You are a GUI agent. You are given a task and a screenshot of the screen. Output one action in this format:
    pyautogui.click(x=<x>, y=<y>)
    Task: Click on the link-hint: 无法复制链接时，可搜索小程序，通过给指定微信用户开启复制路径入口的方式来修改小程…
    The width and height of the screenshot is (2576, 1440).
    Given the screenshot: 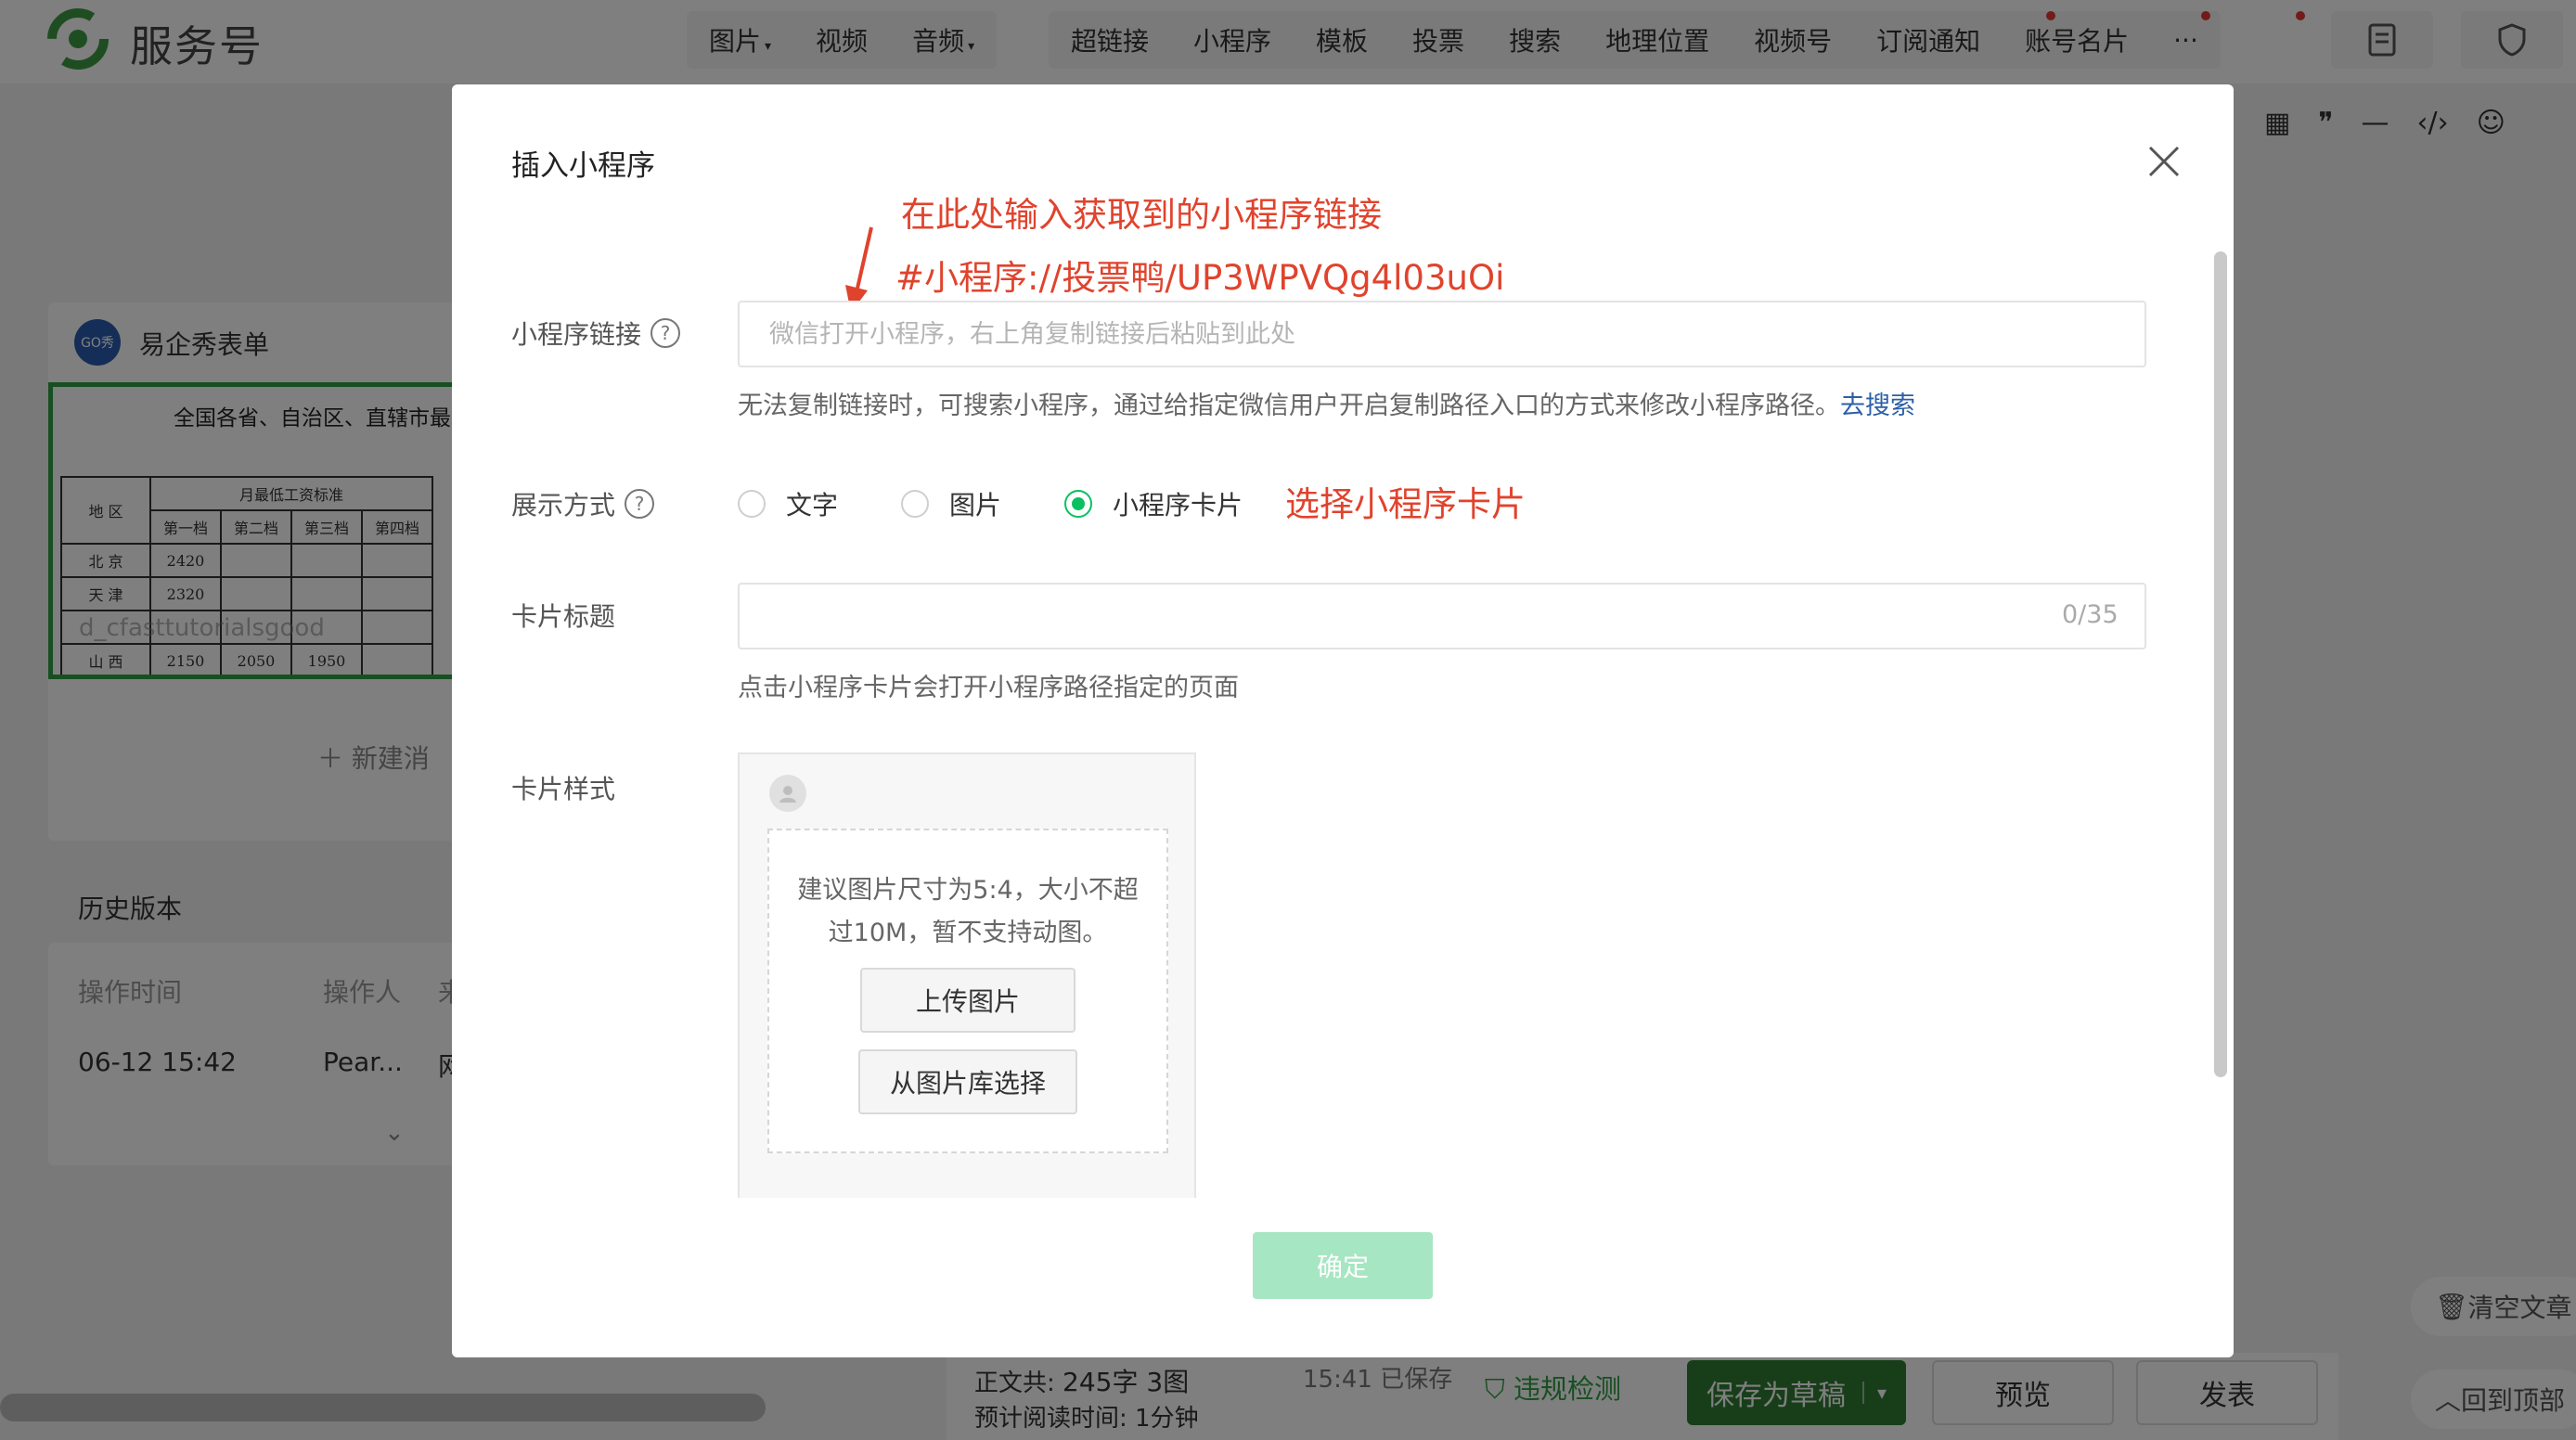 What is the action you would take?
    pyautogui.click(x=1326, y=406)
    